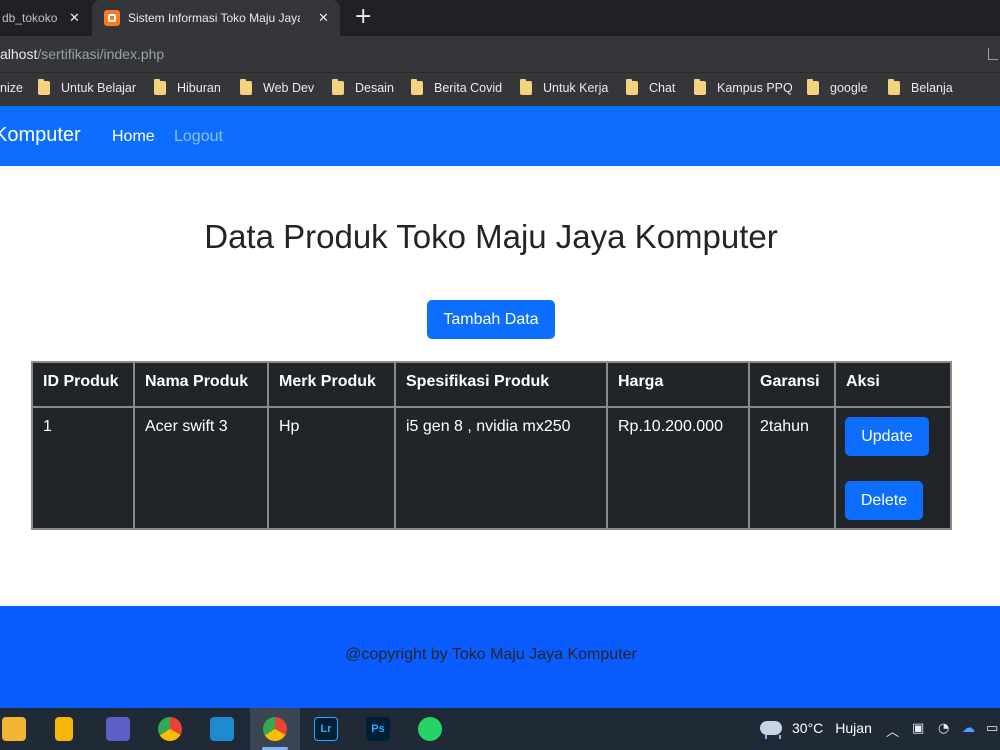  I want to click on table-header-cell: Spesifikasi Produk, so click(501, 384).